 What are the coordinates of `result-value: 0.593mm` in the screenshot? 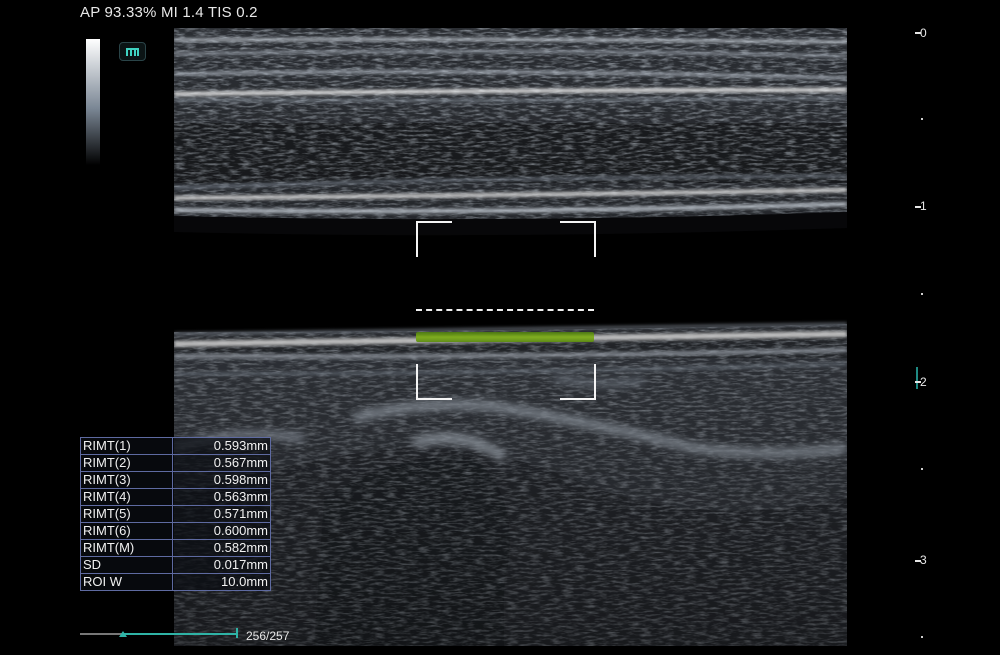 It's located at (221, 446).